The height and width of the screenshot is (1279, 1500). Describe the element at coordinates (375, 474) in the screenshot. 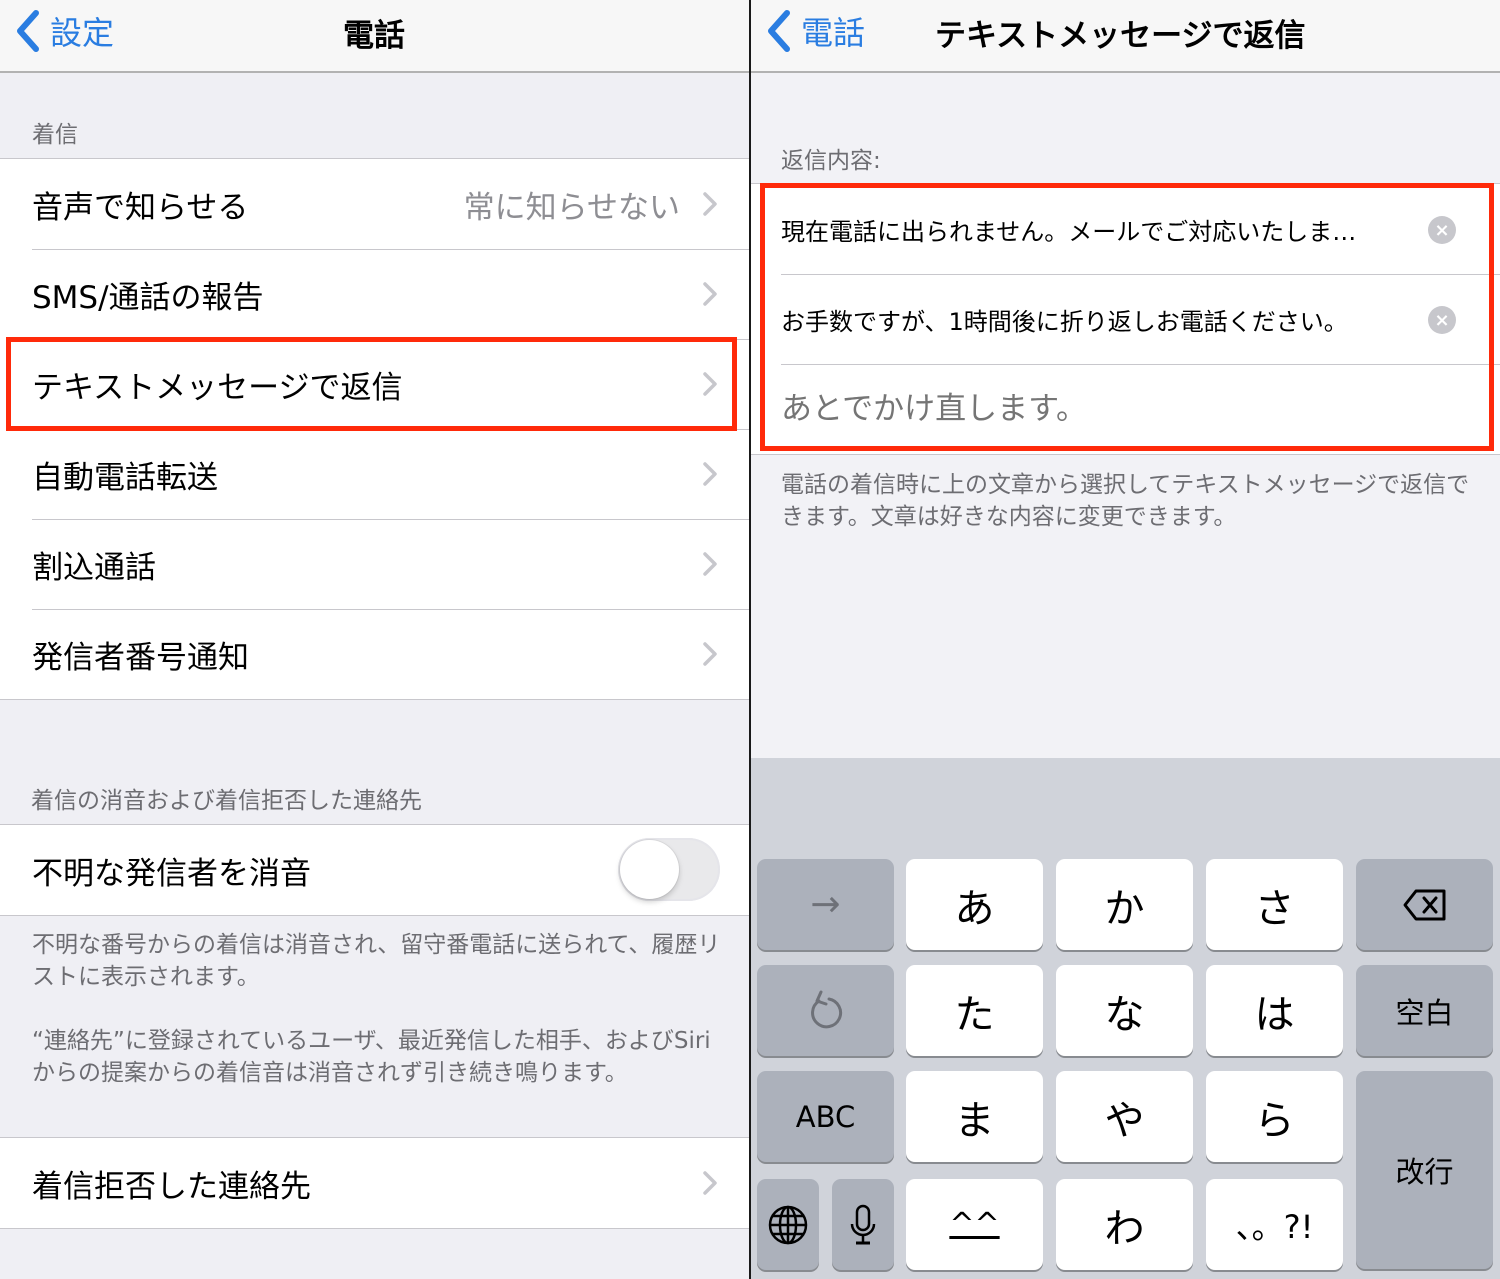

I see `row-call-forwarding: 自動電話転送` at that location.